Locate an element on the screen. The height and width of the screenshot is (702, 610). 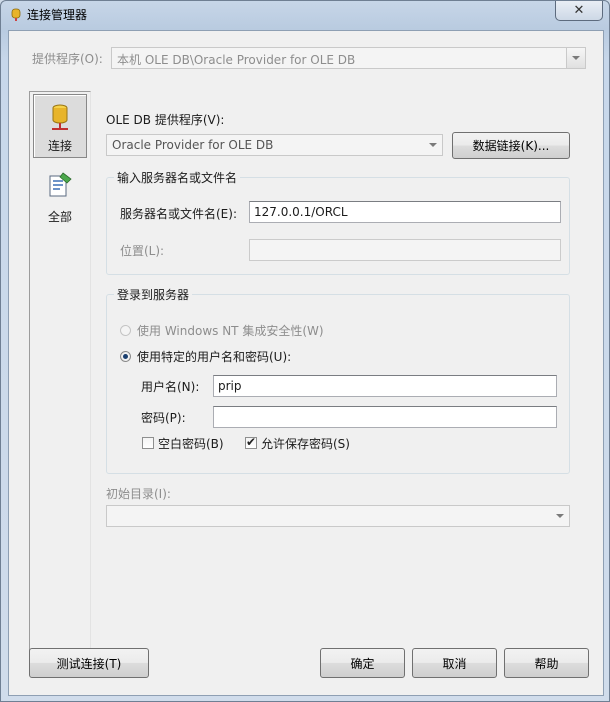
page-selector: 连接 全部 is located at coordinates (60, 376).